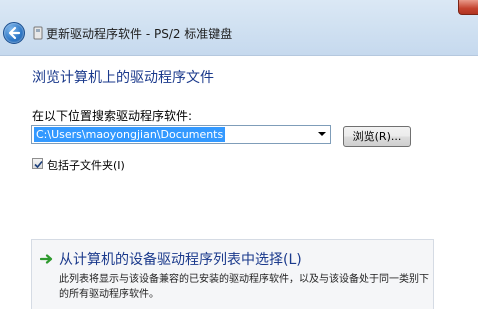  What do you see at coordinates (46, 259) in the screenshot?
I see `green-arrow-icon` at bounding box center [46, 259].